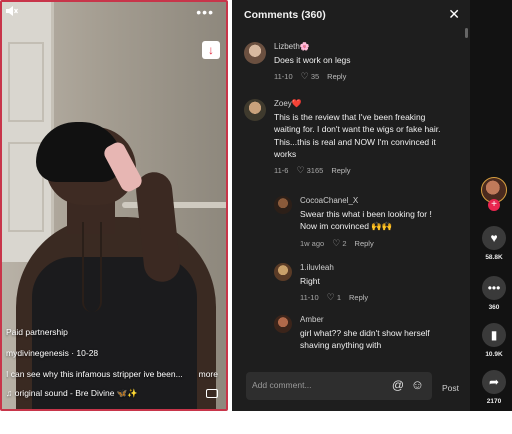 This screenshot has height=434, width=512. Describe the element at coordinates (398, 385) in the screenshot. I see `mention-icon: @` at that location.